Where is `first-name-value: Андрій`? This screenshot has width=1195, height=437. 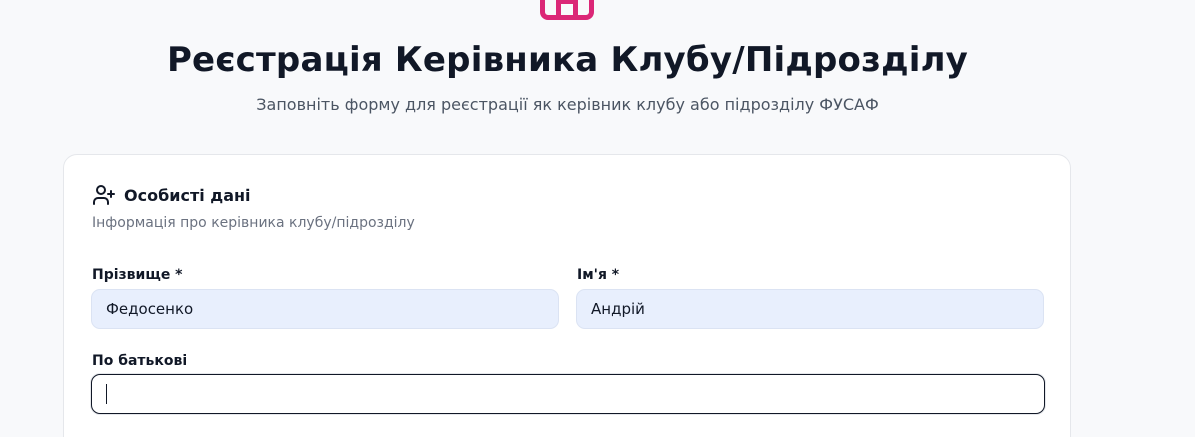 first-name-value: Андрій is located at coordinates (618, 309).